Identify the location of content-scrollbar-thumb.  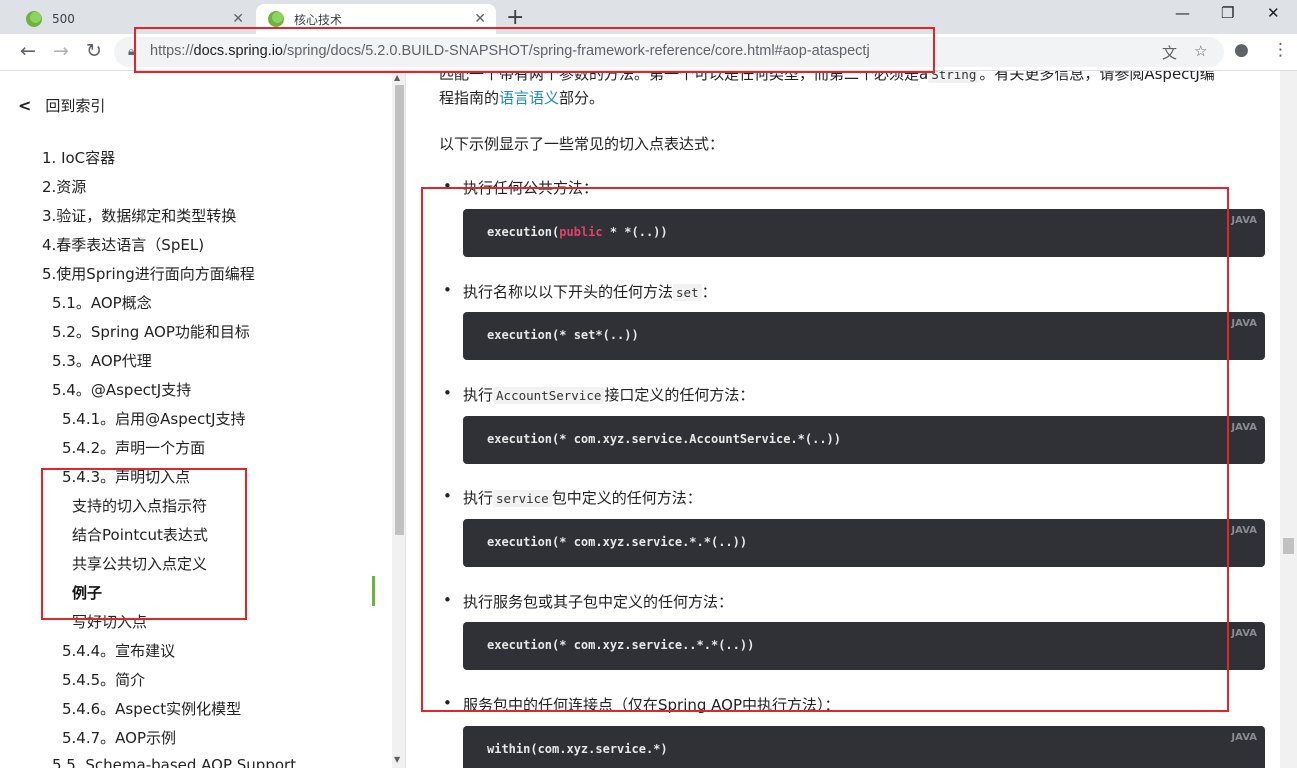
(1288, 546).